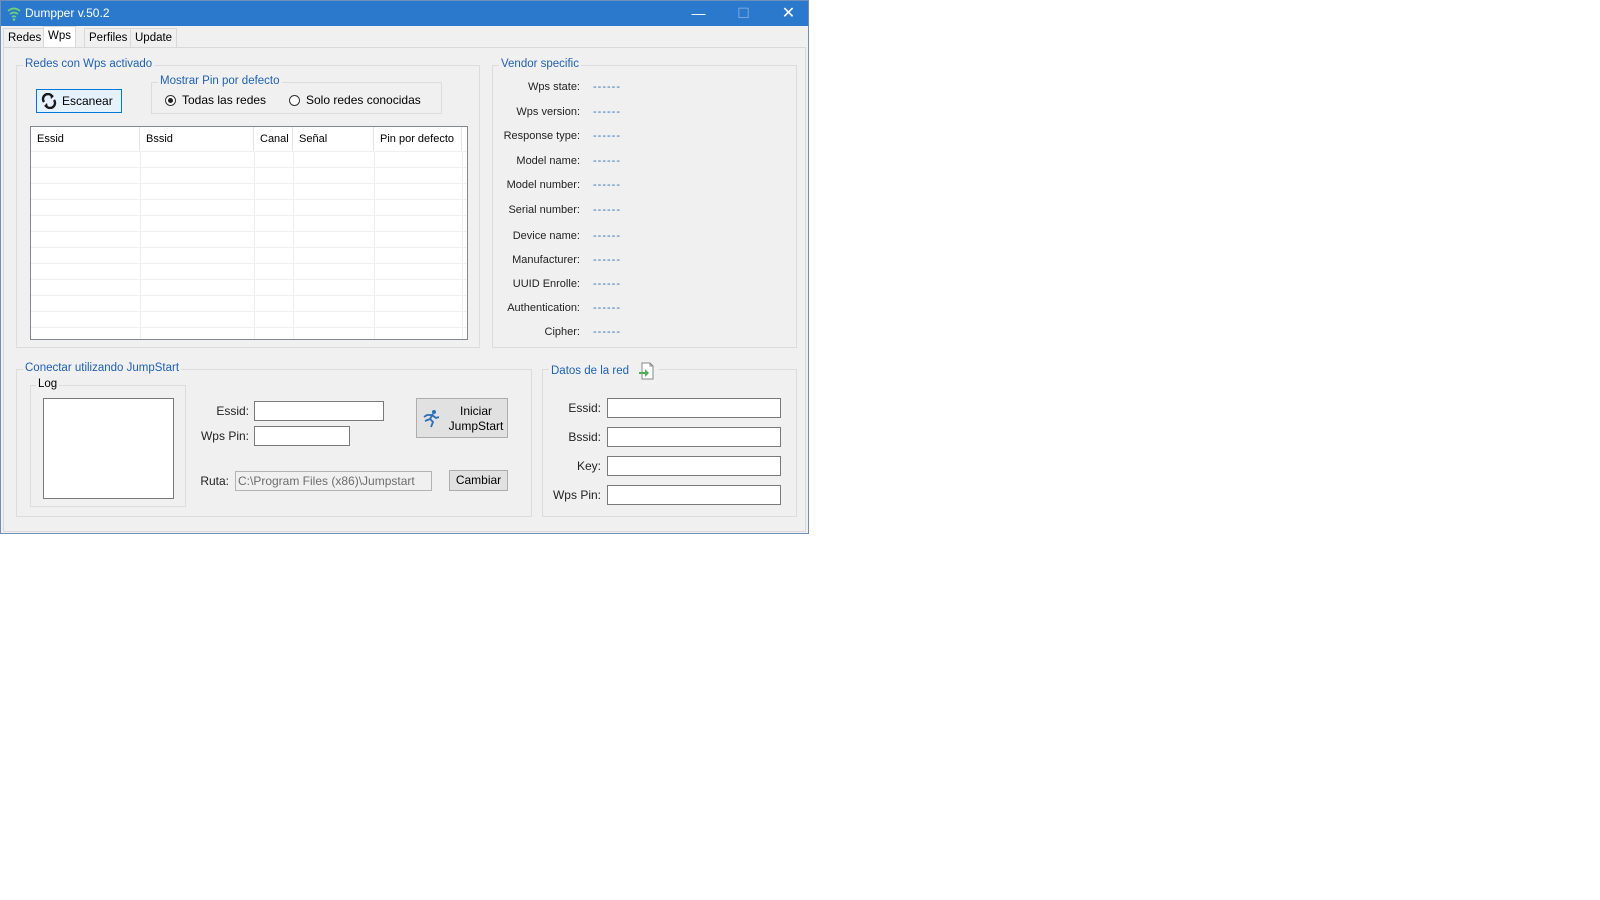 This screenshot has width=1600, height=900. Describe the element at coordinates (48, 384) in the screenshot. I see `group-title: Log` at that location.